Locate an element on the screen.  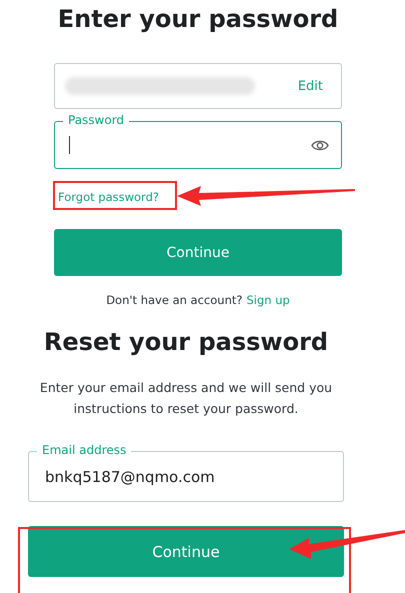
forgot-password-link: Forgot password? is located at coordinates (108, 197).